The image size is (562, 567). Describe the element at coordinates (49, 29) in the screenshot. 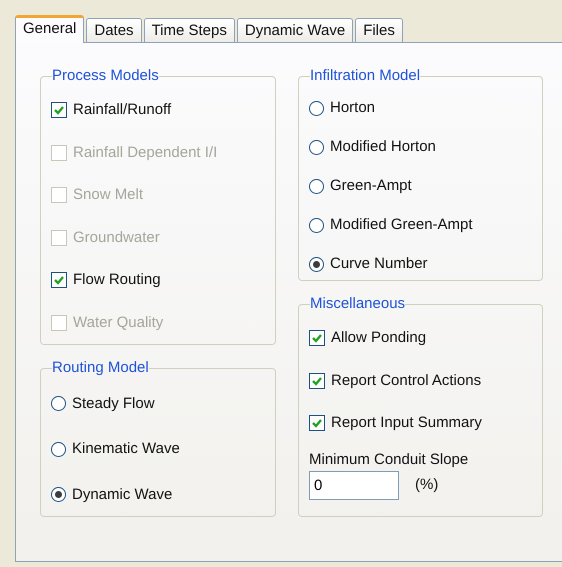

I see `tab: General` at that location.